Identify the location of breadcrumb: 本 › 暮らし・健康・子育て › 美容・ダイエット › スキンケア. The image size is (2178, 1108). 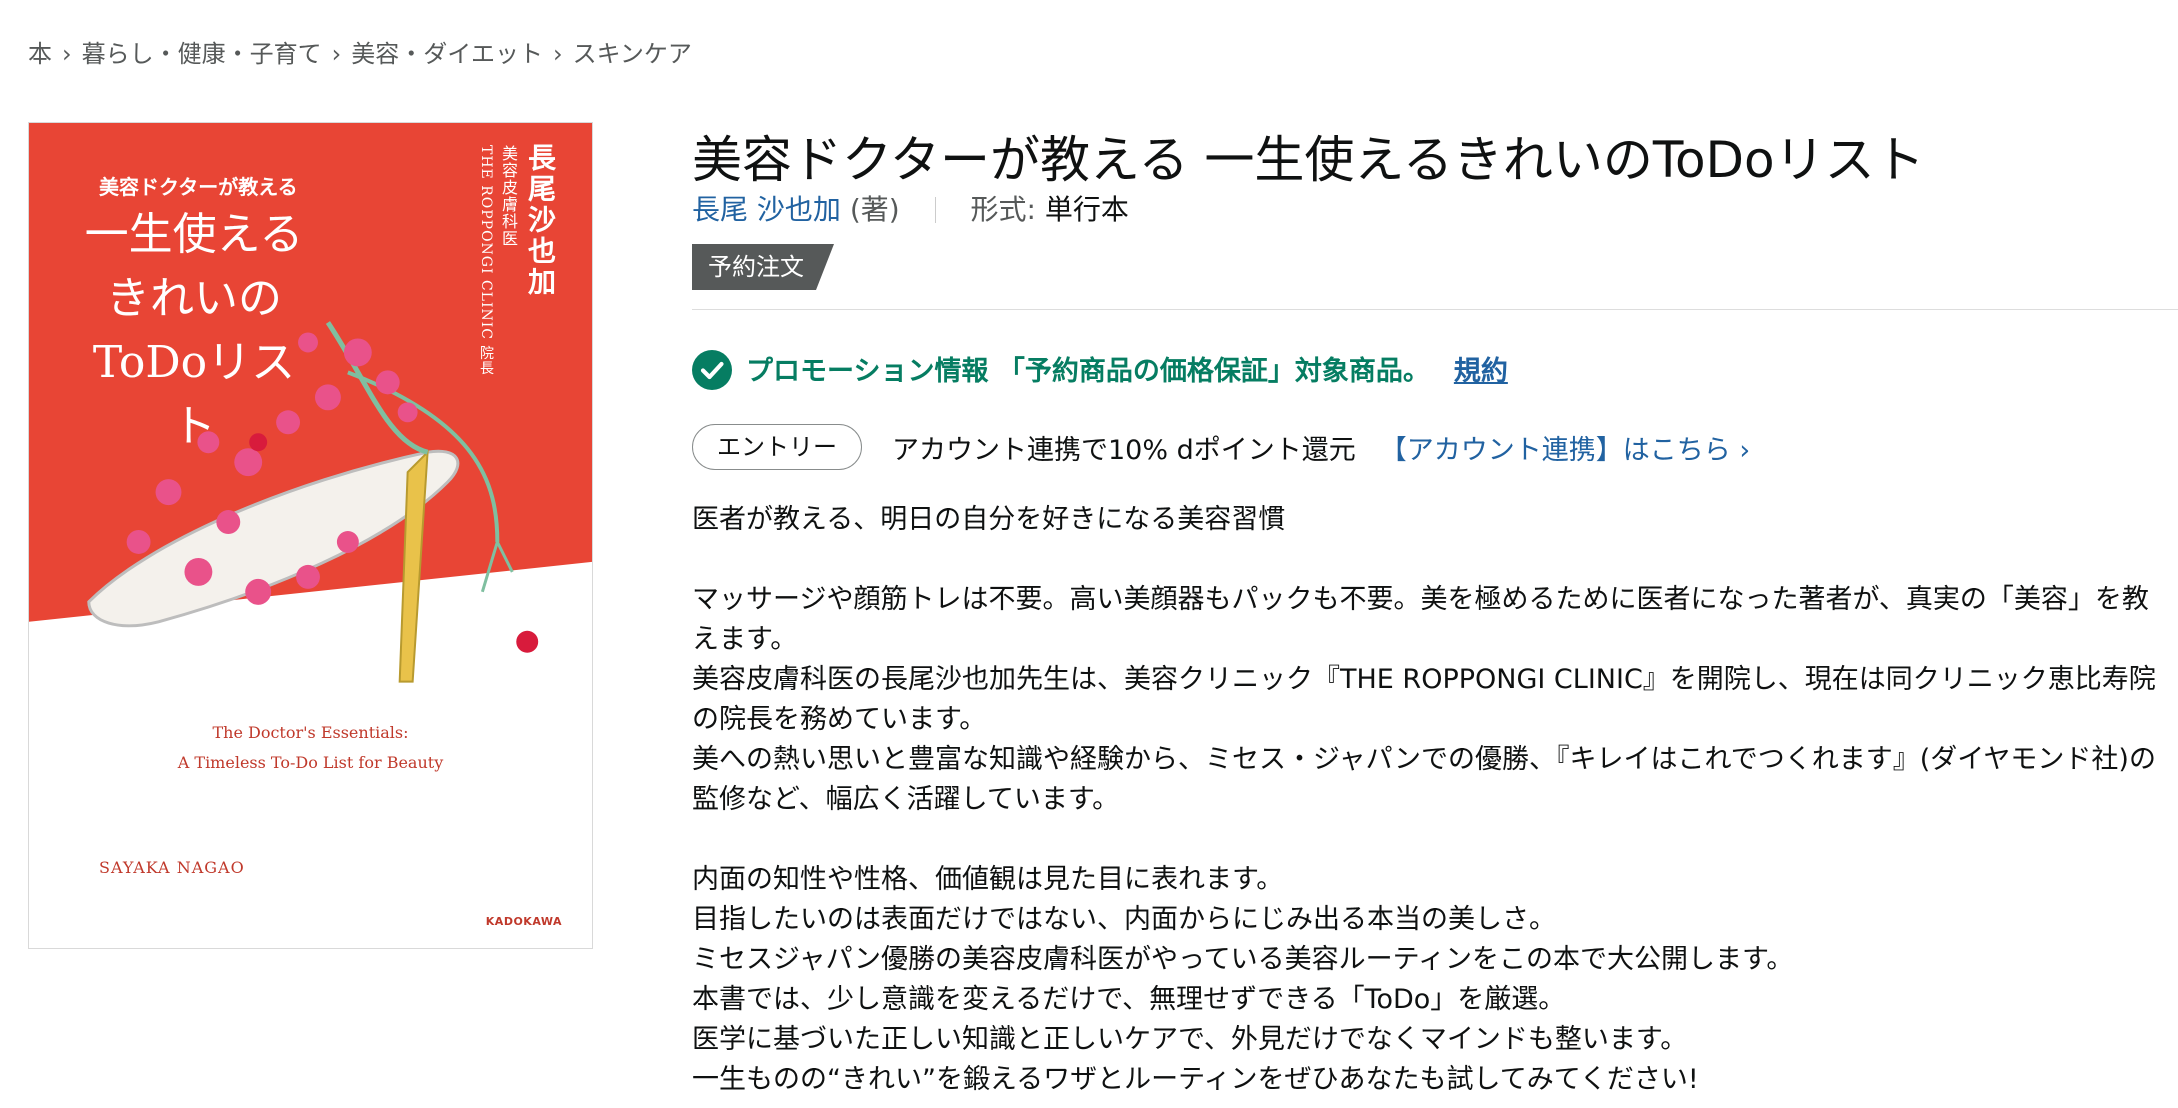
(360, 51).